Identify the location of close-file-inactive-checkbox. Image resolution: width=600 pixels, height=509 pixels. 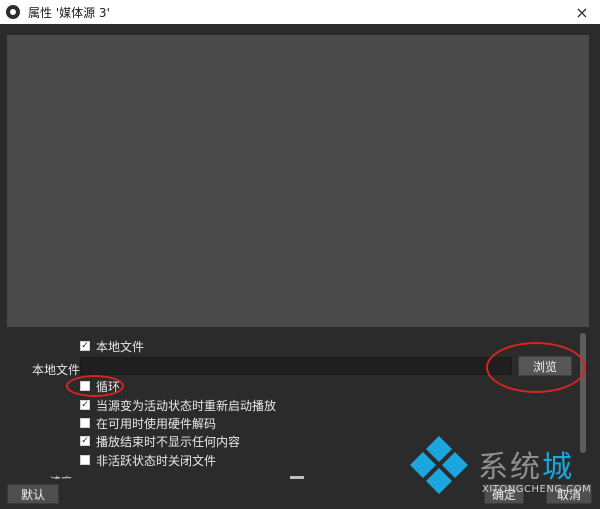
(85, 460).